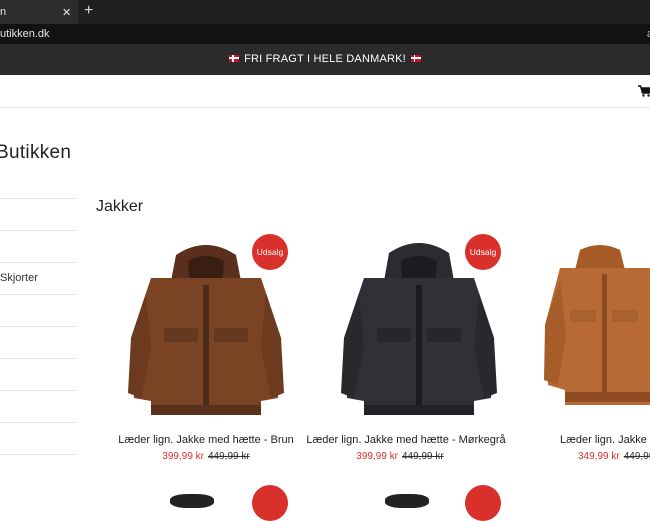 This screenshot has width=650, height=521. I want to click on product-title: Læder lign. Jakke -, so click(605, 440).